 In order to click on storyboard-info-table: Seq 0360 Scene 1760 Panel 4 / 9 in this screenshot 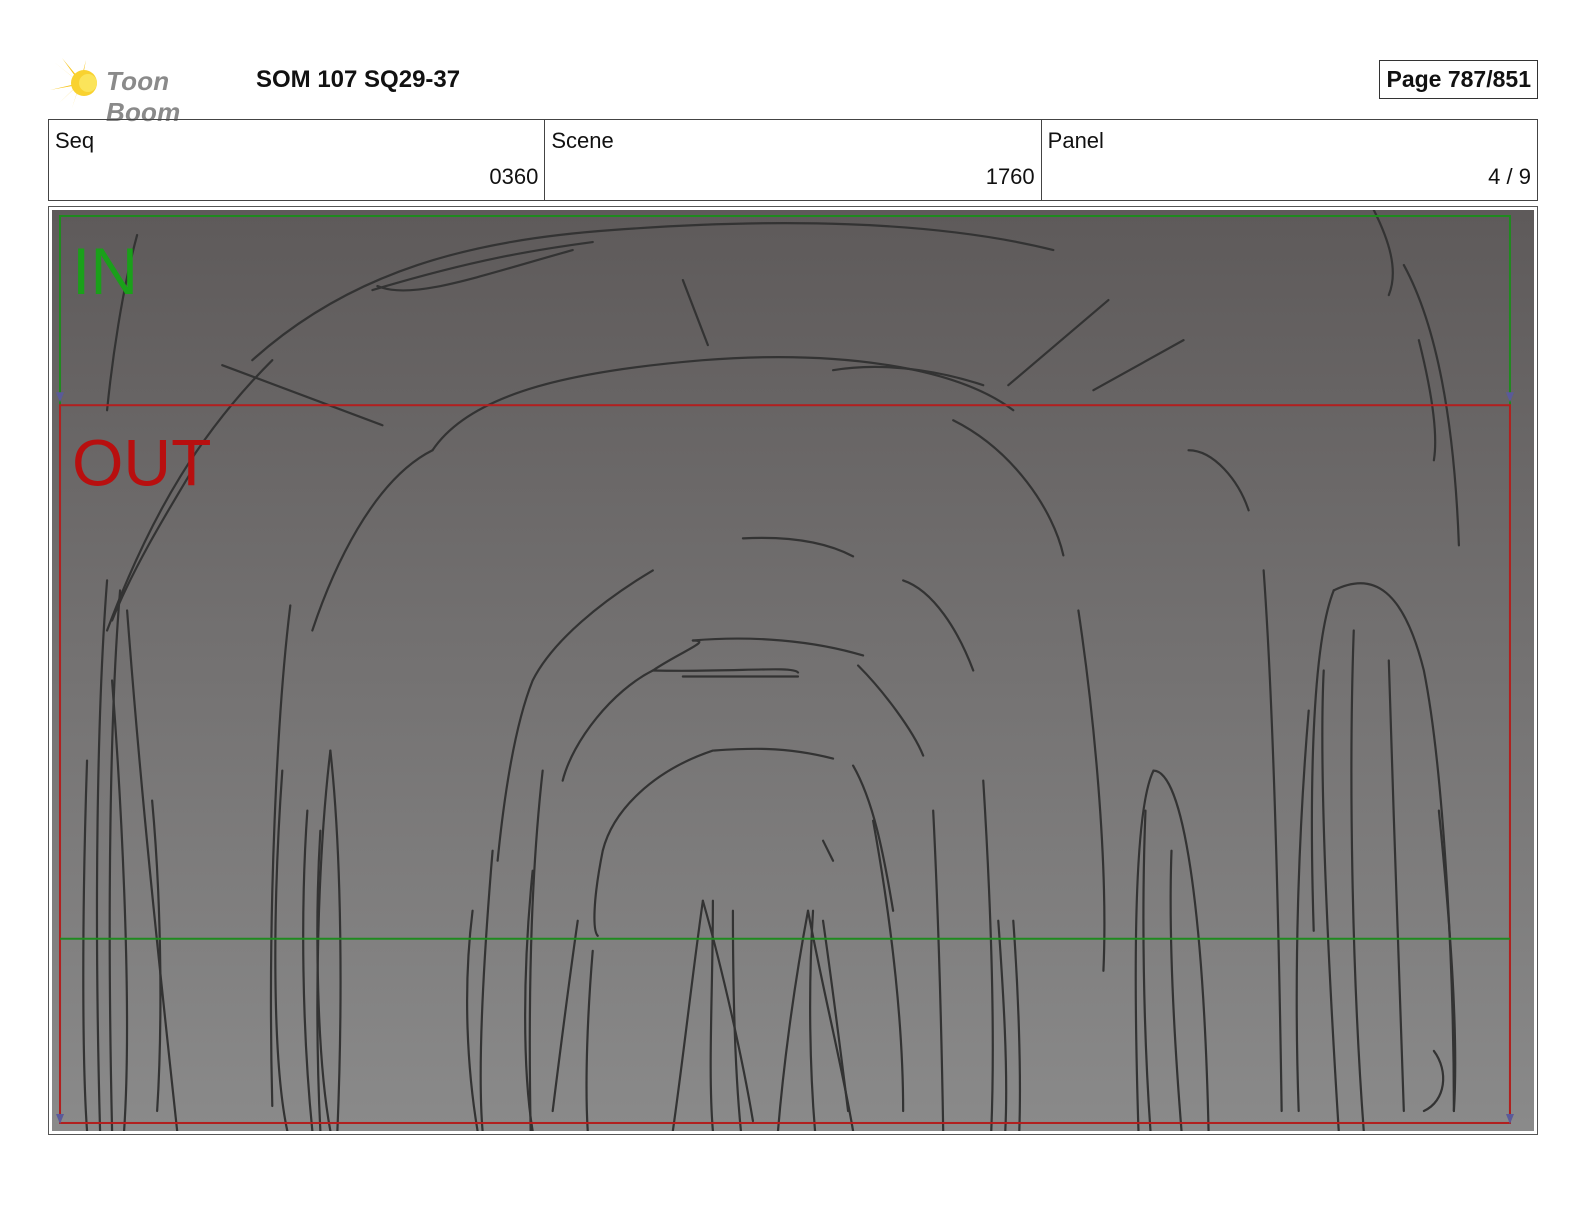, I will do `click(793, 160)`.